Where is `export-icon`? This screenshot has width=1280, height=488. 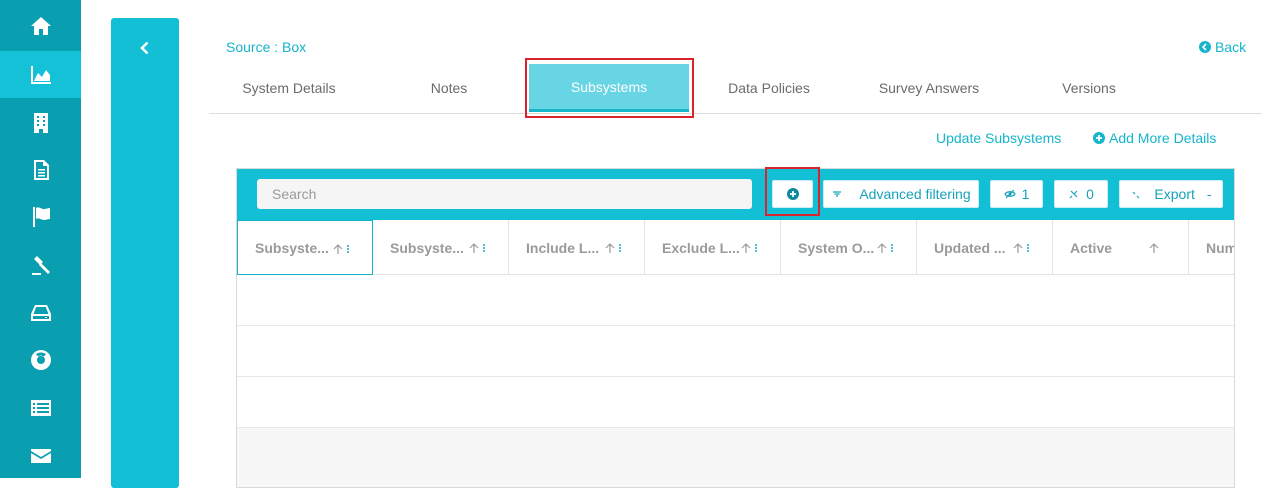
export-icon is located at coordinates (1136, 195).